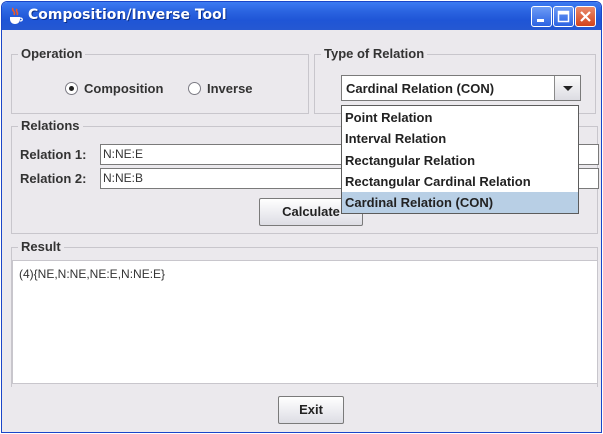 The image size is (603, 434). What do you see at coordinates (311, 410) in the screenshot?
I see `exit-button: Exit` at bounding box center [311, 410].